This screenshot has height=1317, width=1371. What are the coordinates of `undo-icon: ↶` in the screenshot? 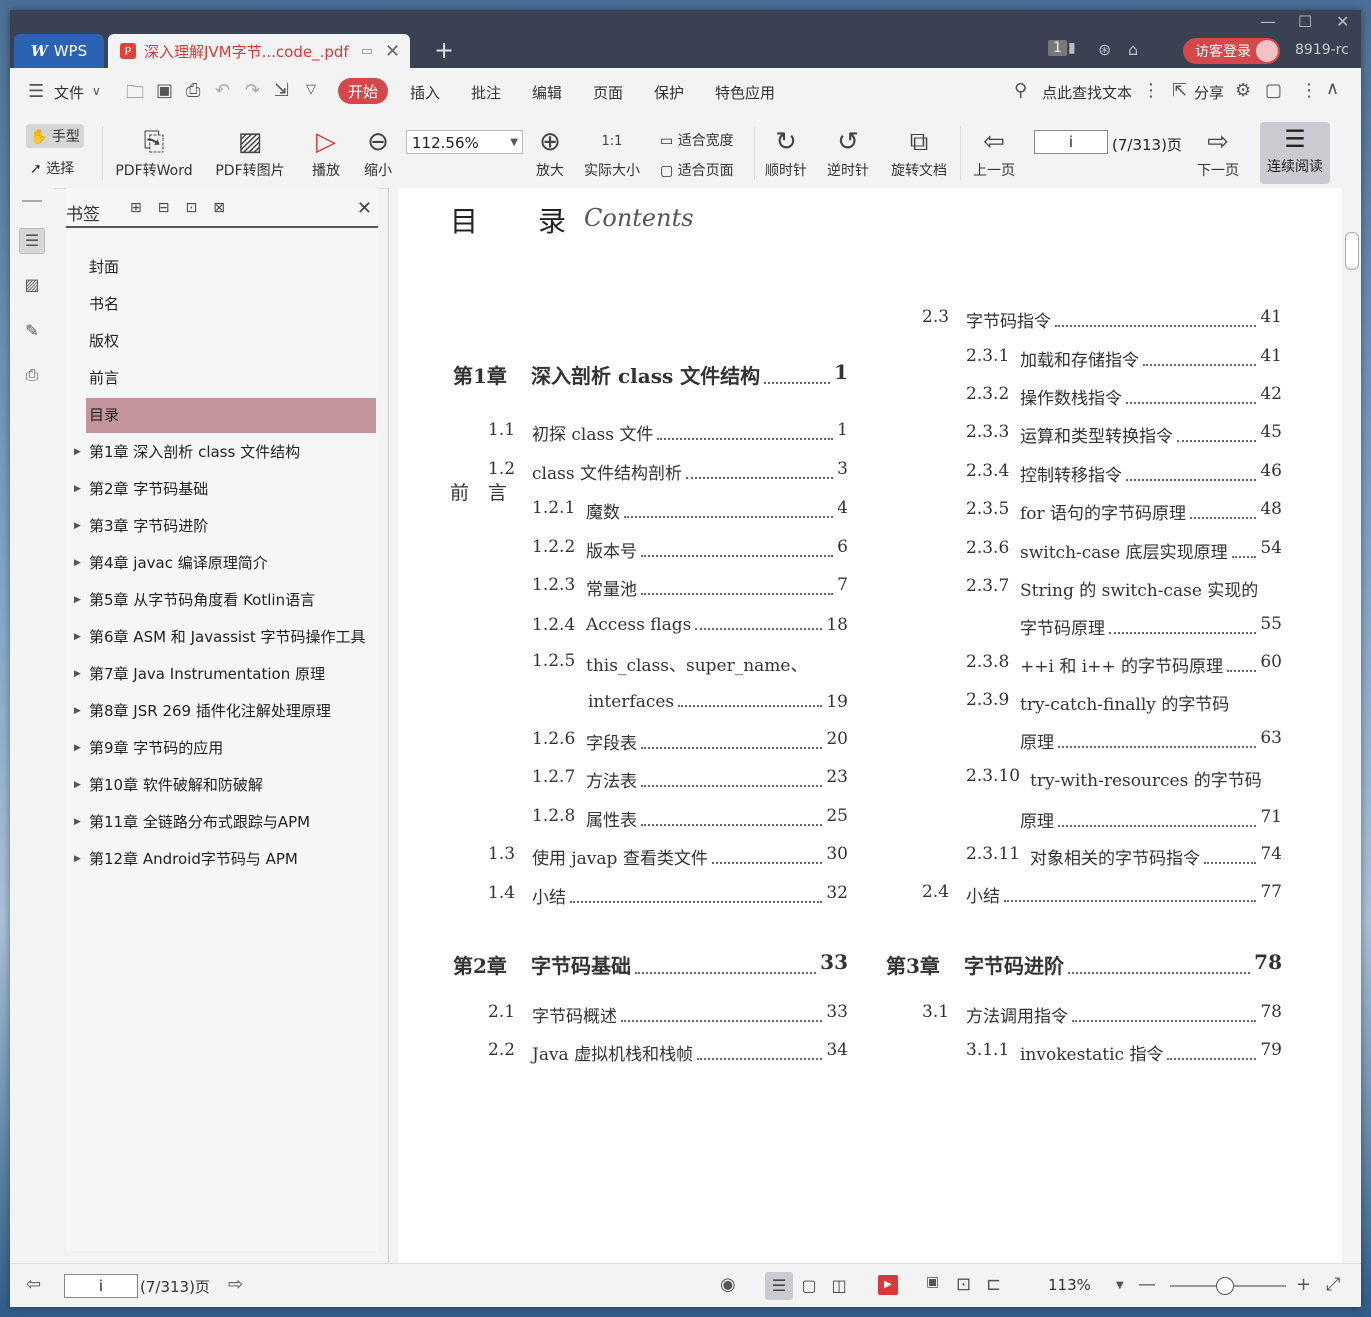 It's located at (222, 90).